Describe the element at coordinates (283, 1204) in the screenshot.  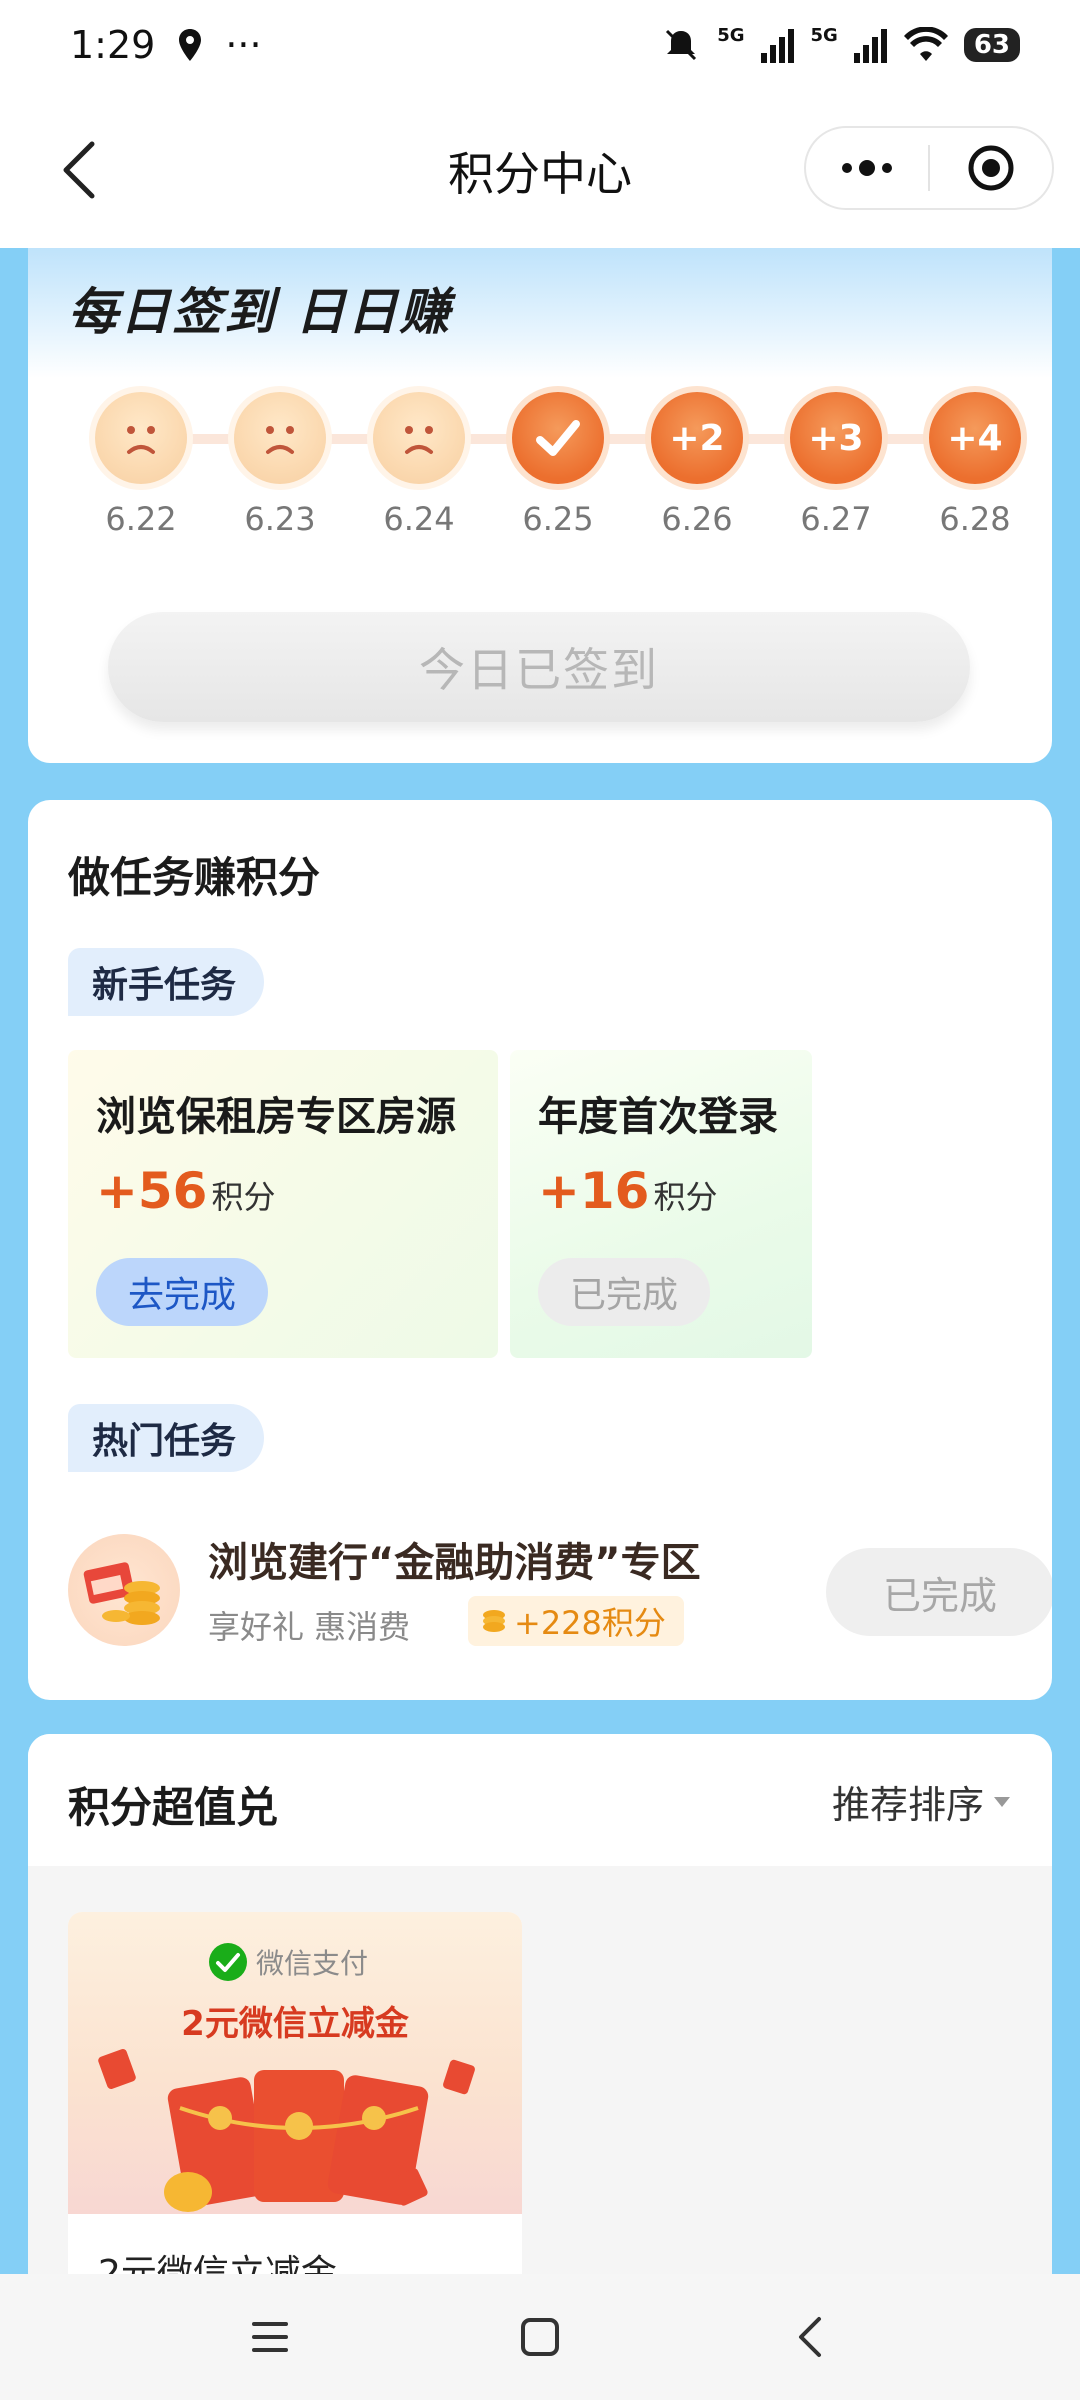
I see `task-card: 浏览保租房专区房源 +56 积分 去完成` at that location.